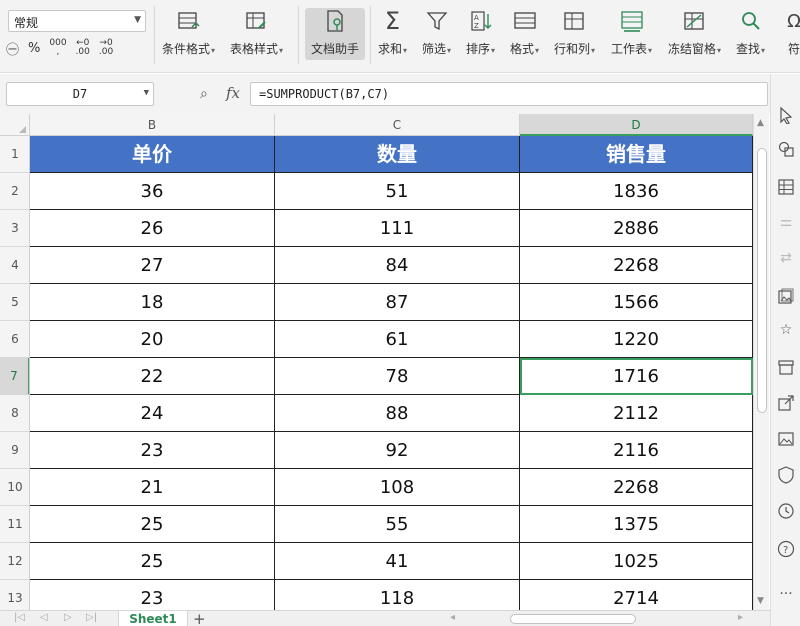 This screenshot has width=800, height=626. Describe the element at coordinates (233, 93) in the screenshot. I see `fx-icon: fx` at that location.